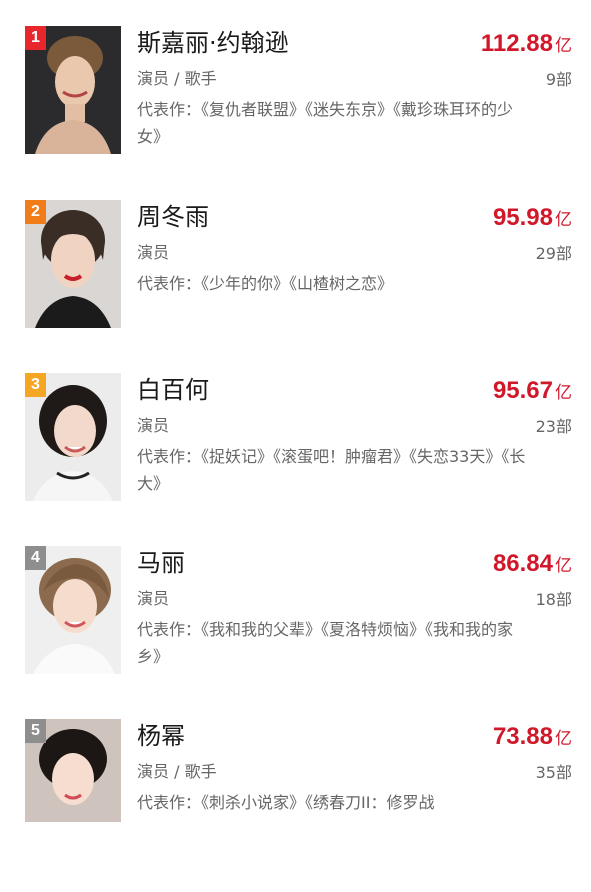 Image resolution: width=591 pixels, height=892 pixels. I want to click on film-count: 18部, so click(553, 599).